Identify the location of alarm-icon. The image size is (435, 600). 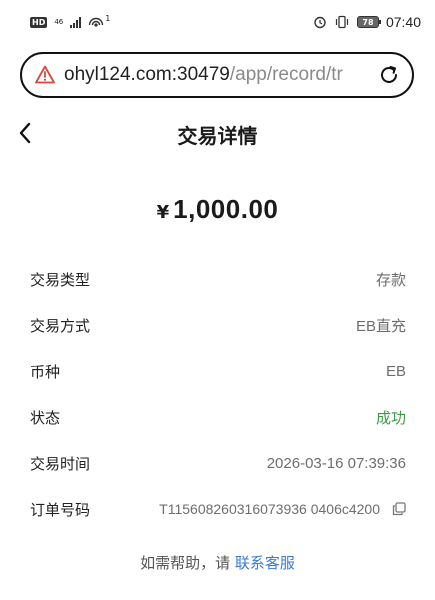
(320, 22).